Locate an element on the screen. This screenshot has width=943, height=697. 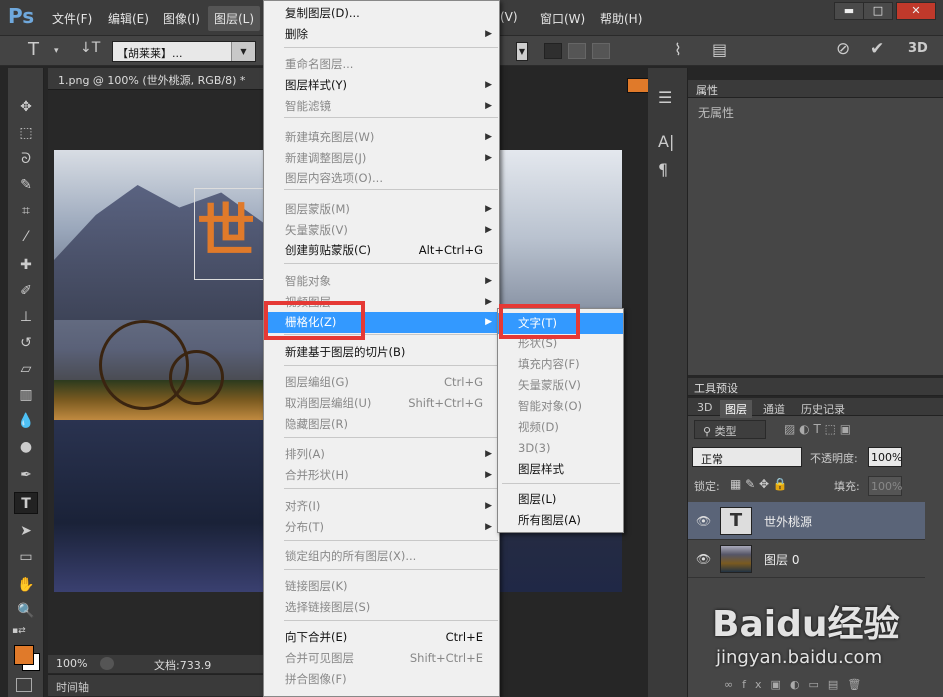
watermark-url: jingyan.baidu.com is located at coordinates (799, 657).